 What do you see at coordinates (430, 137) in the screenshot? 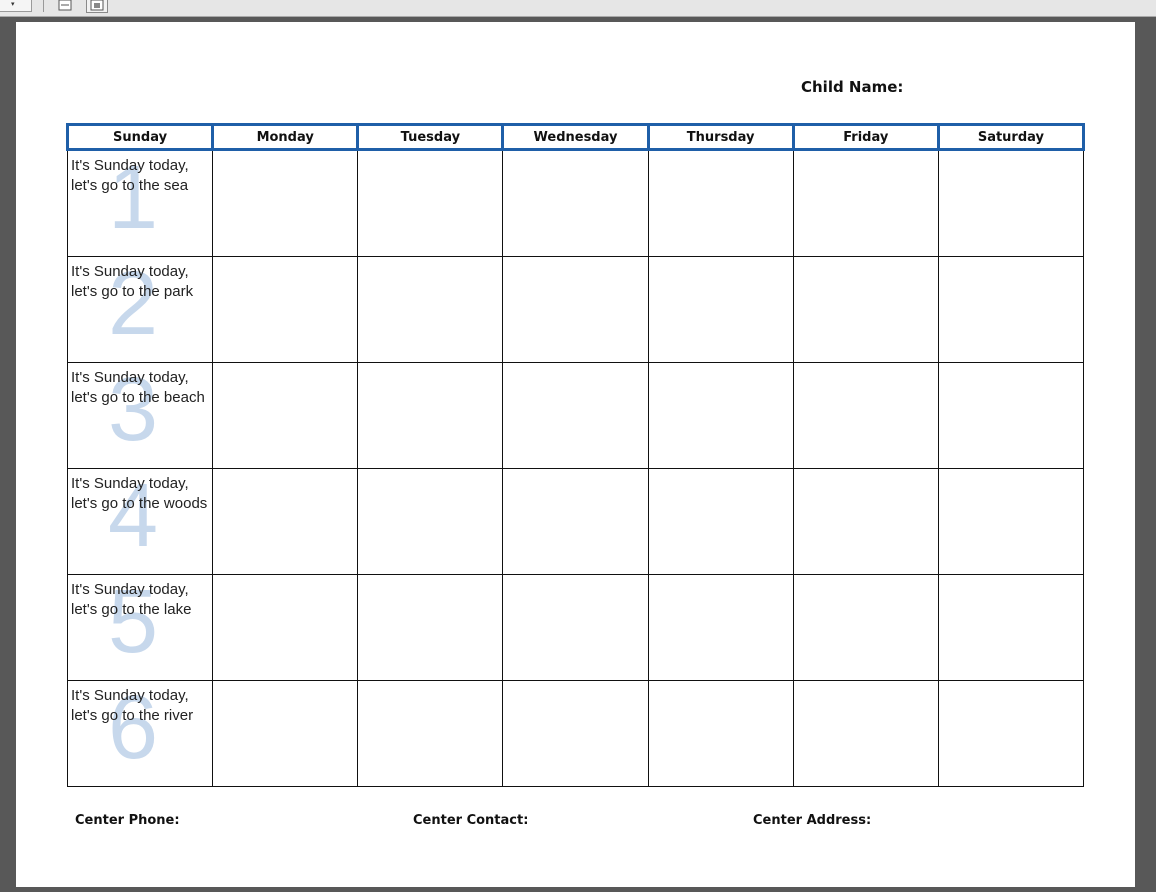
I see `day-header-tuesday: Tuesday` at bounding box center [430, 137].